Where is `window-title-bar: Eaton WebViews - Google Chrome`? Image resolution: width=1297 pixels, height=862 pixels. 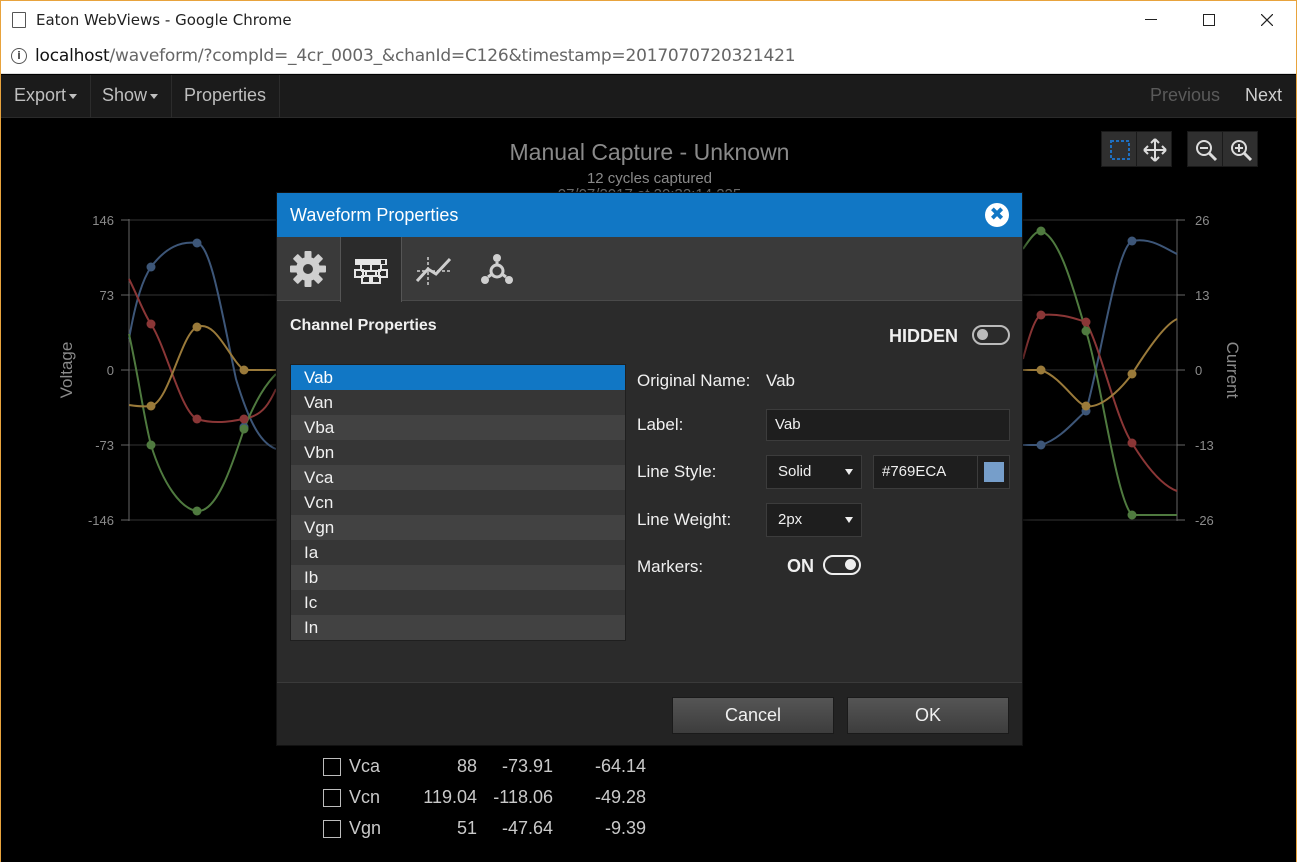 window-title-bar: Eaton WebViews - Google Chrome is located at coordinates (648, 20).